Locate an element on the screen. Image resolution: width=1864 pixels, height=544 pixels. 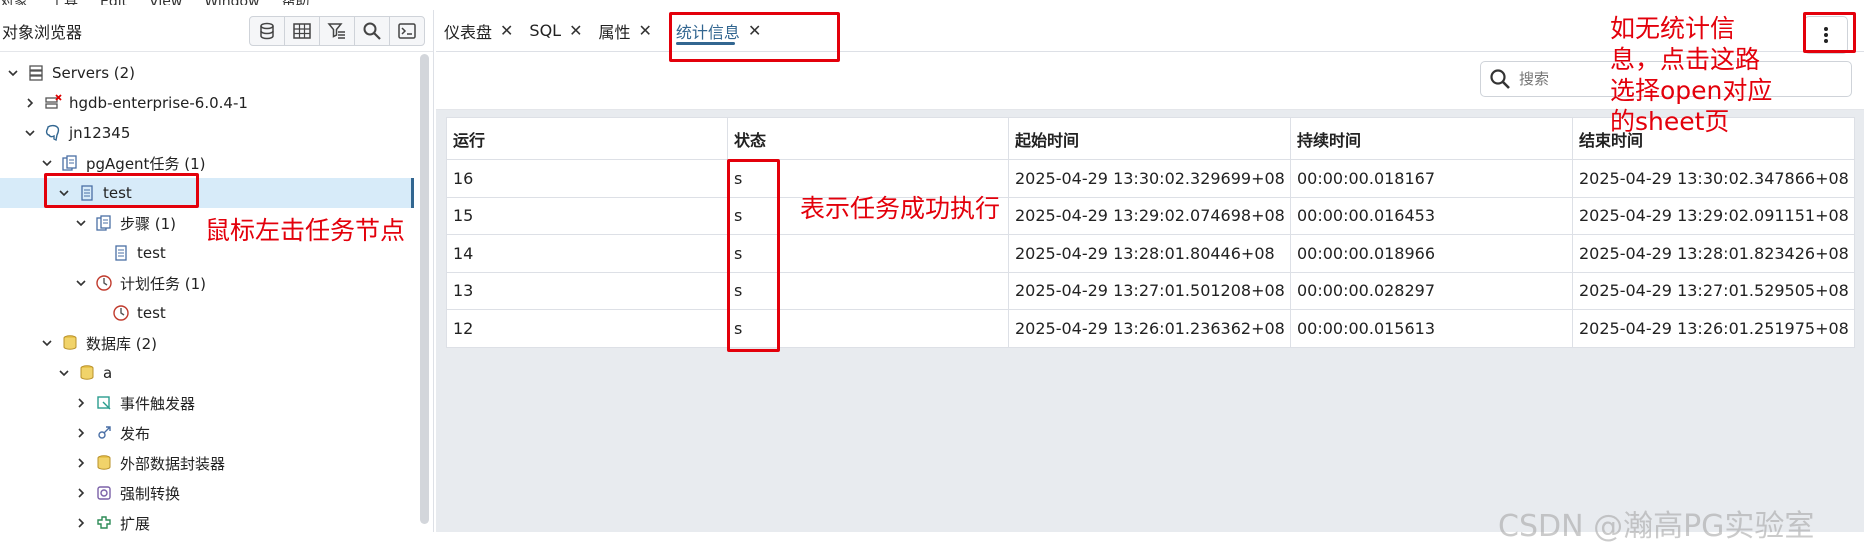
column-header: 状态 is located at coordinates (868, 138).